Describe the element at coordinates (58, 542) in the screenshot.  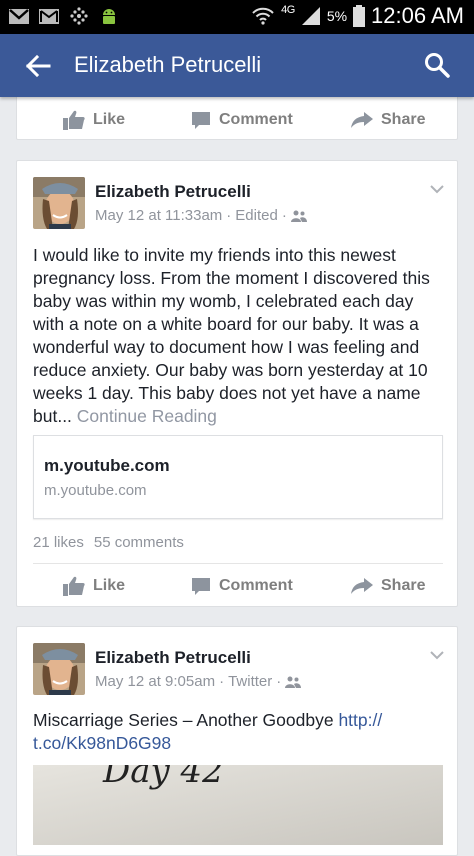
I see `likes-count: 21 likes` at that location.